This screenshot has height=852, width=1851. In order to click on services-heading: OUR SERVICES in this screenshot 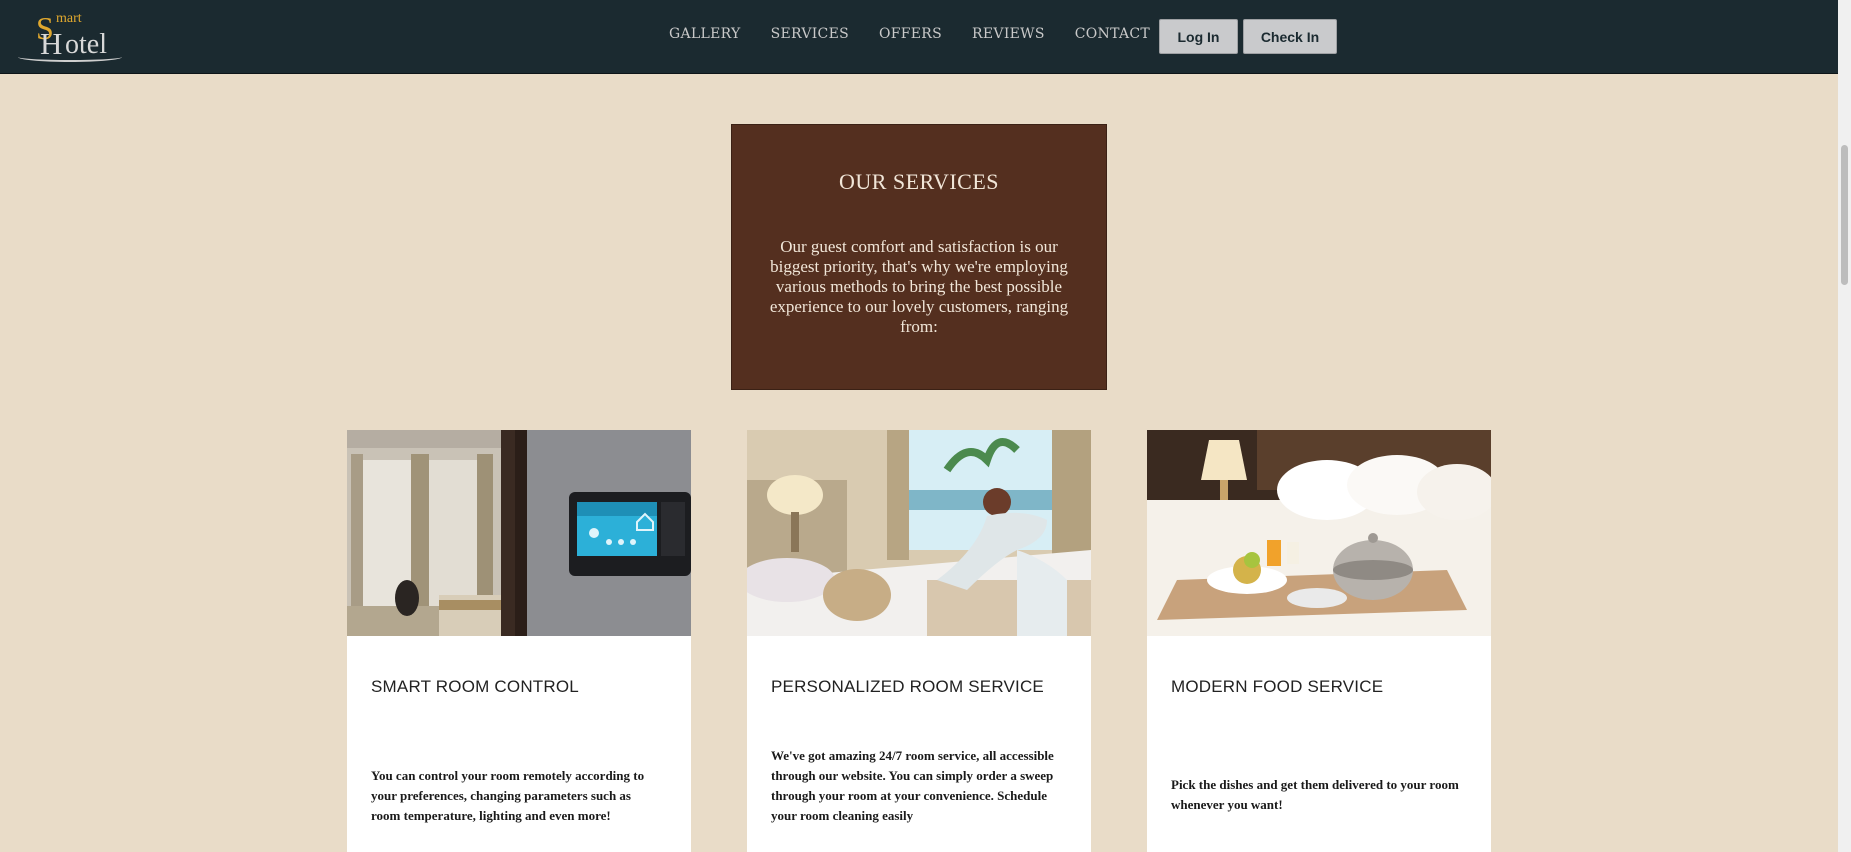, I will do `click(919, 181)`.